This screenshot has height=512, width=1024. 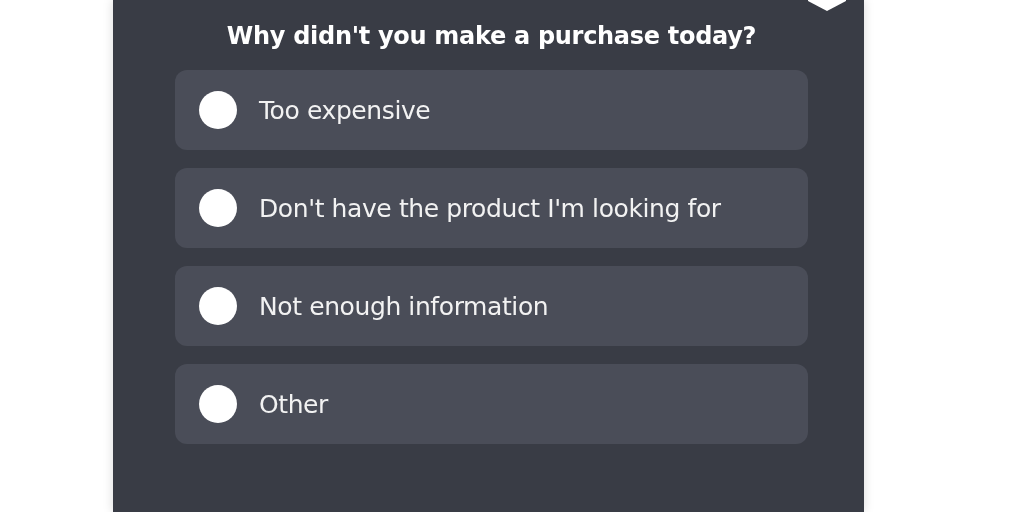 I want to click on answer-option: Not enough information, so click(x=491, y=306).